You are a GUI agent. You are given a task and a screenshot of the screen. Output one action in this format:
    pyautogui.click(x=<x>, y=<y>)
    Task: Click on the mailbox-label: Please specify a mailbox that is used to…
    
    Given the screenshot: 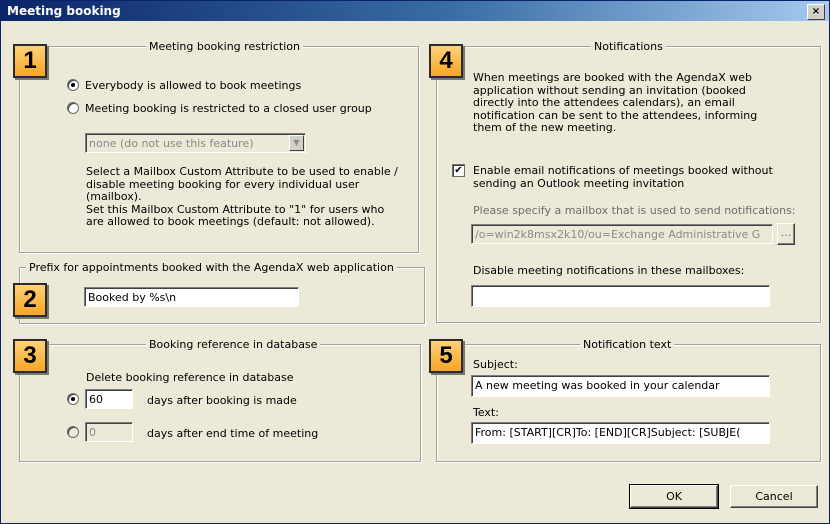 What is the action you would take?
    pyautogui.click(x=634, y=210)
    